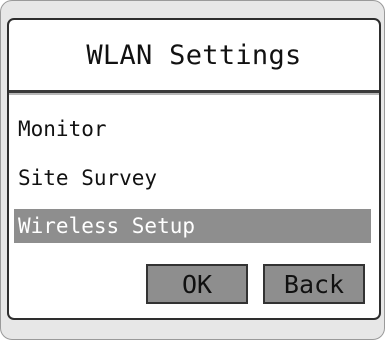 This screenshot has height=340, width=385. Describe the element at coordinates (192, 226) in the screenshot. I see `menu-item-wireless-setup: Wireless Setup` at that location.